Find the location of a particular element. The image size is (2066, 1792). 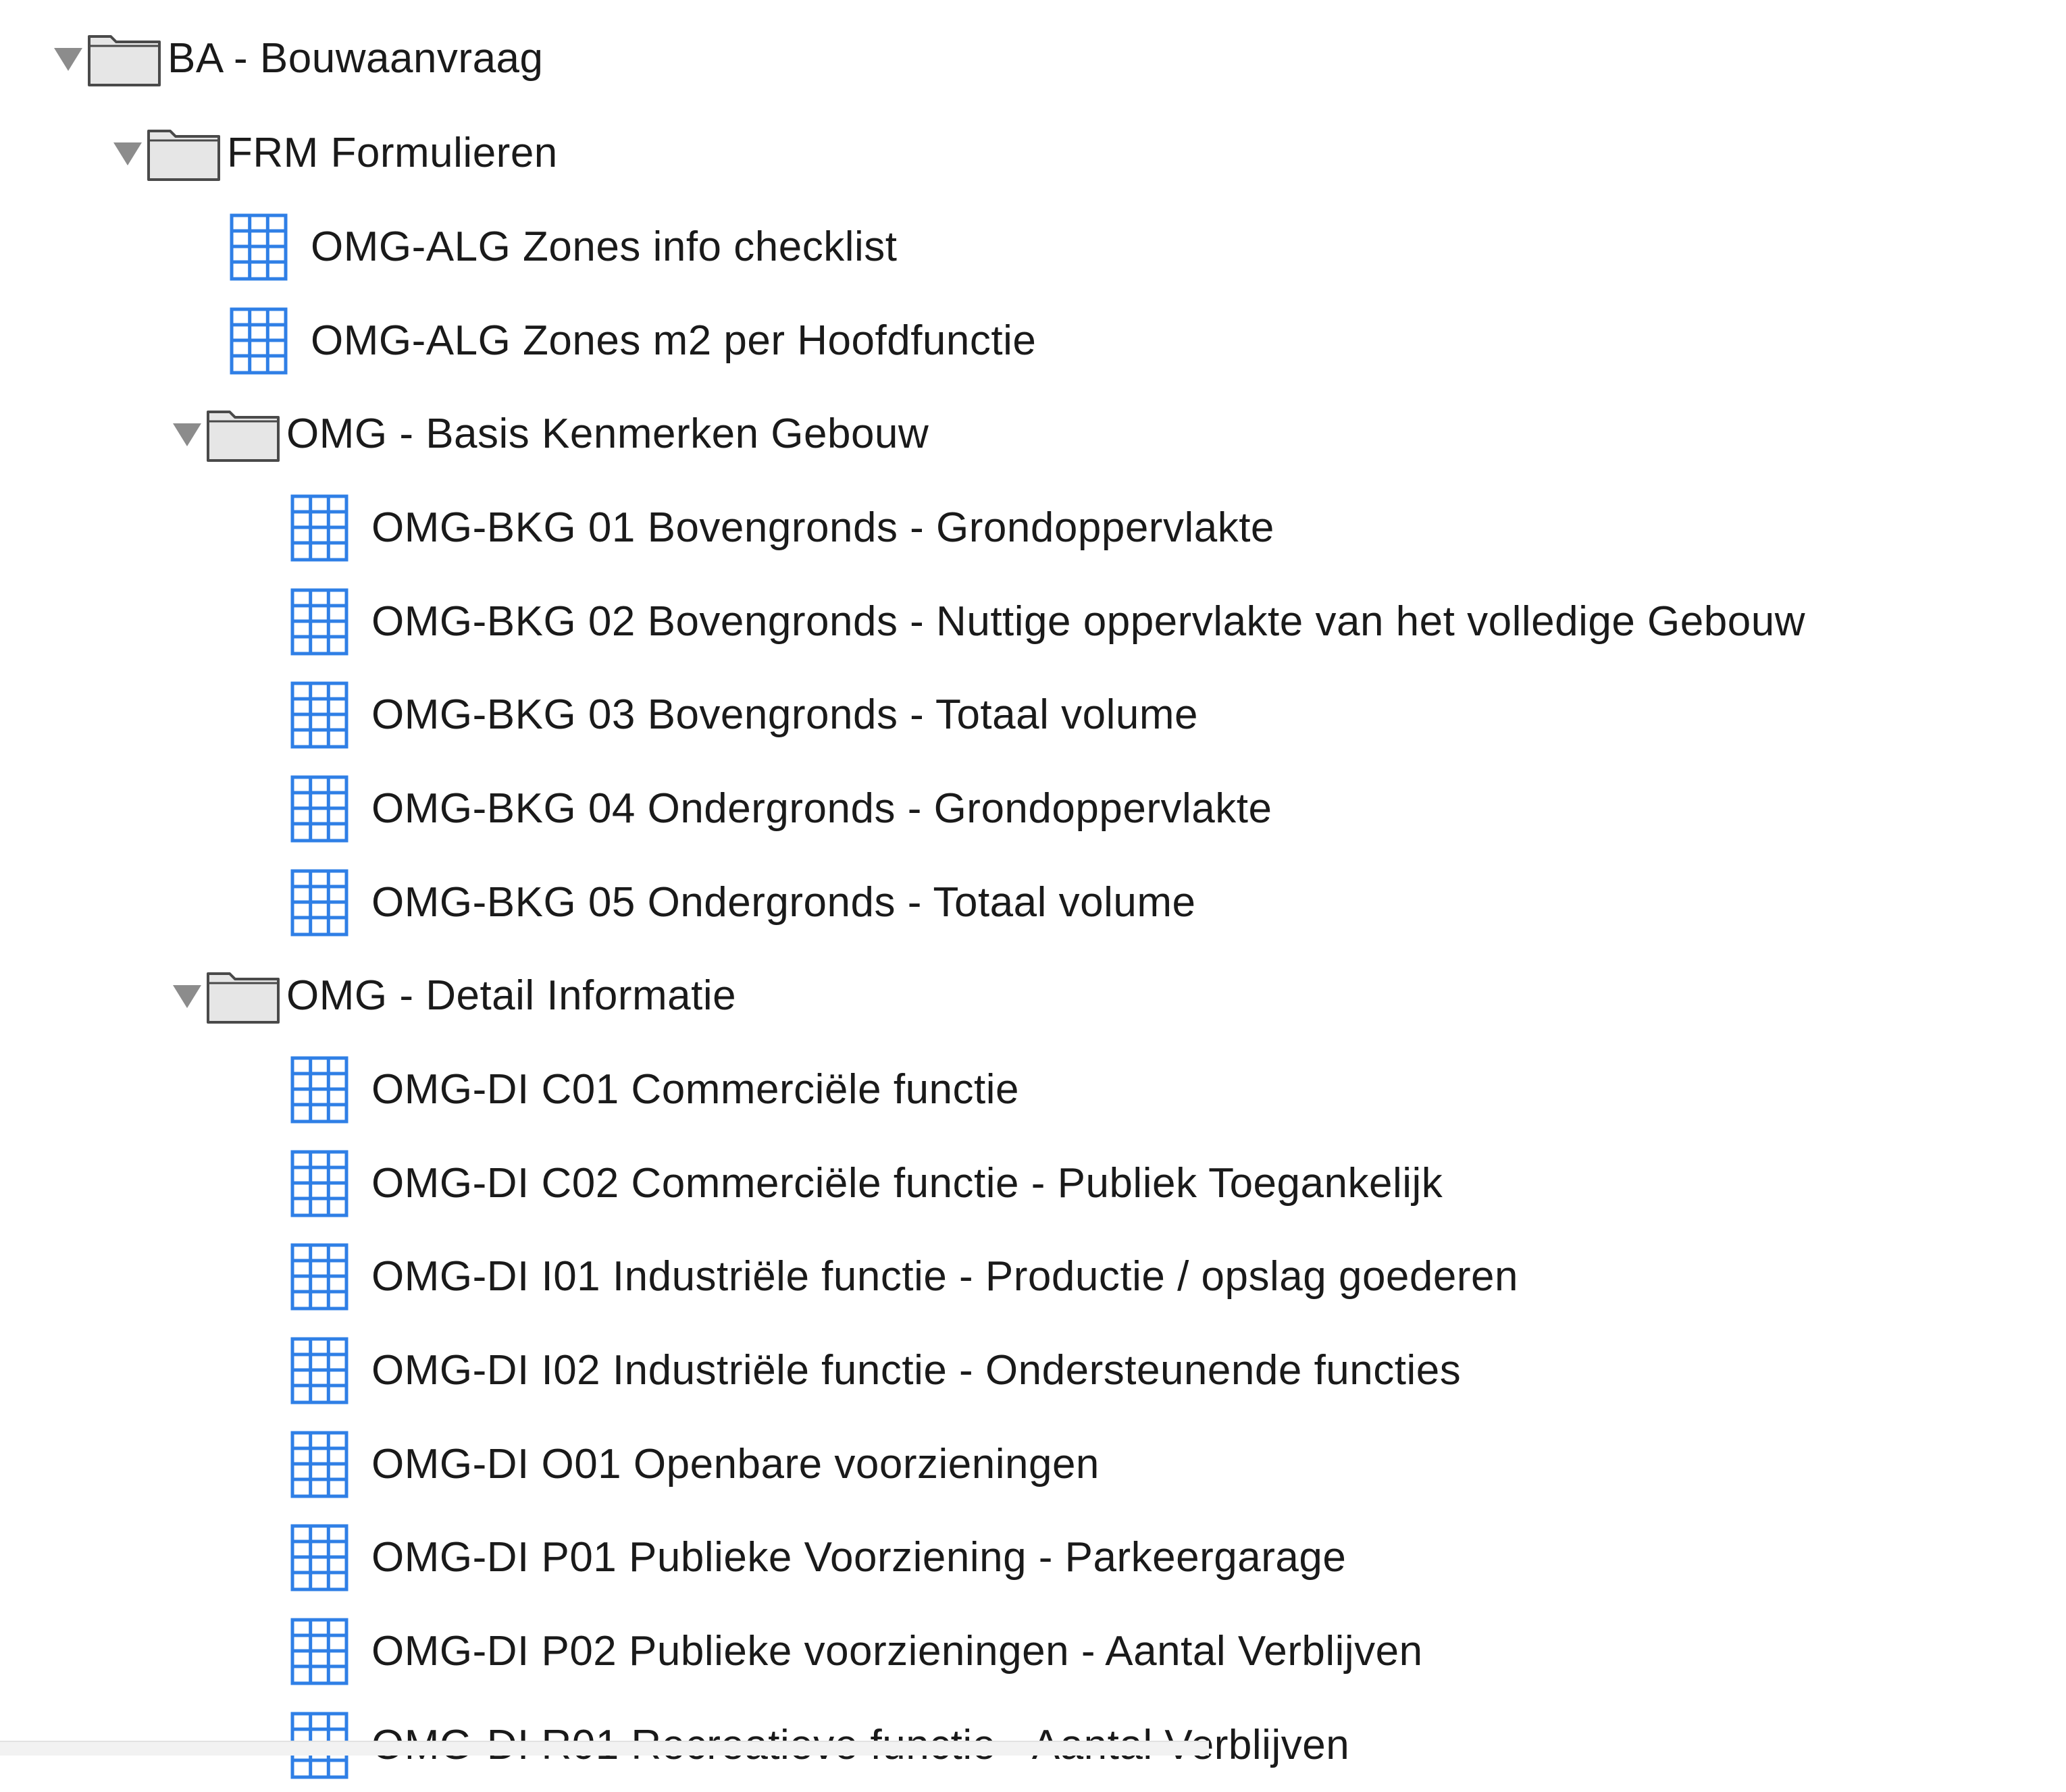

tree-row-label: OMG - Basis Kenmerken Gebouw is located at coordinates (608, 434).